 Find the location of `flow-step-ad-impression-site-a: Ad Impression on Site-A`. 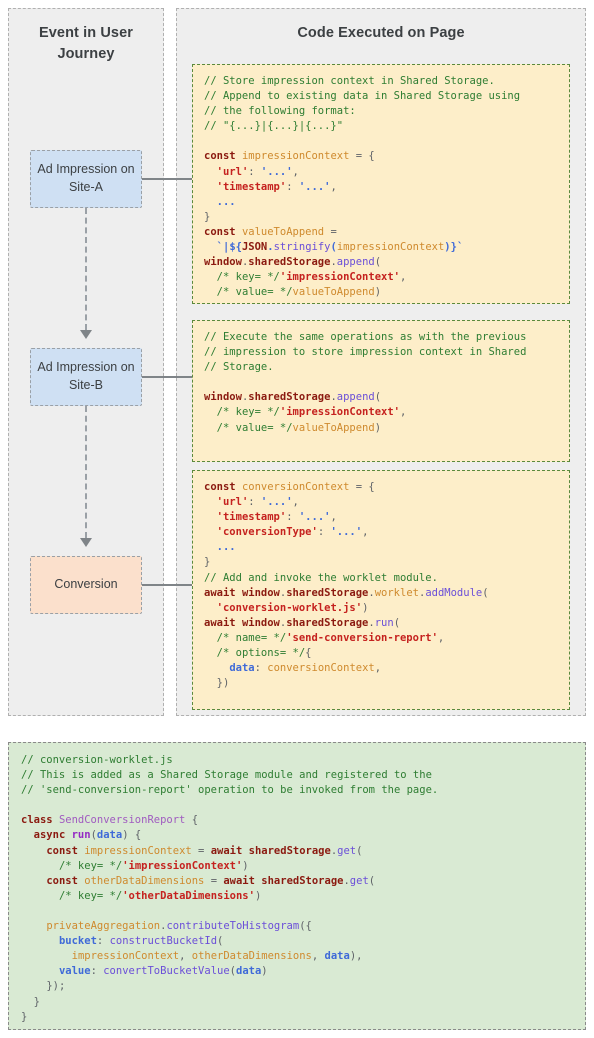

flow-step-ad-impression-site-a: Ad Impression on Site-A is located at coordinates (86, 179).